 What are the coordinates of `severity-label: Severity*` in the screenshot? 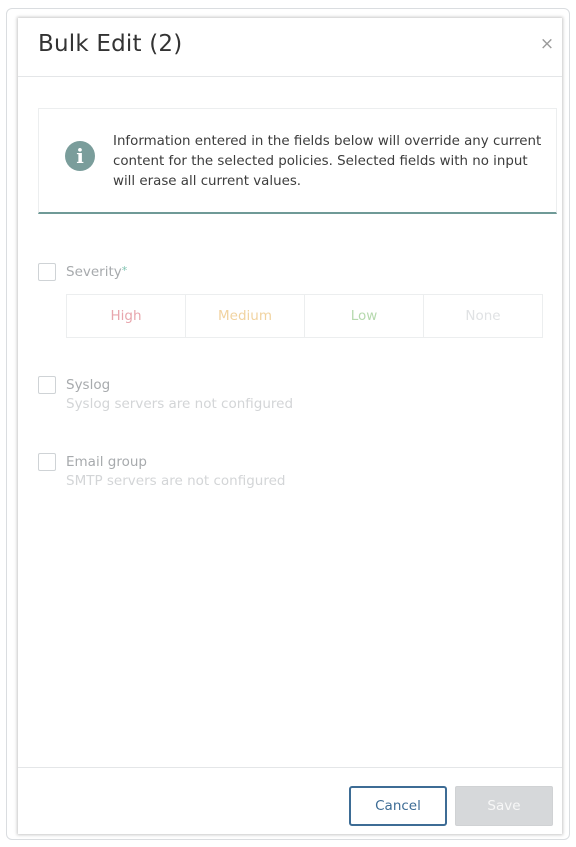 It's located at (96, 272).